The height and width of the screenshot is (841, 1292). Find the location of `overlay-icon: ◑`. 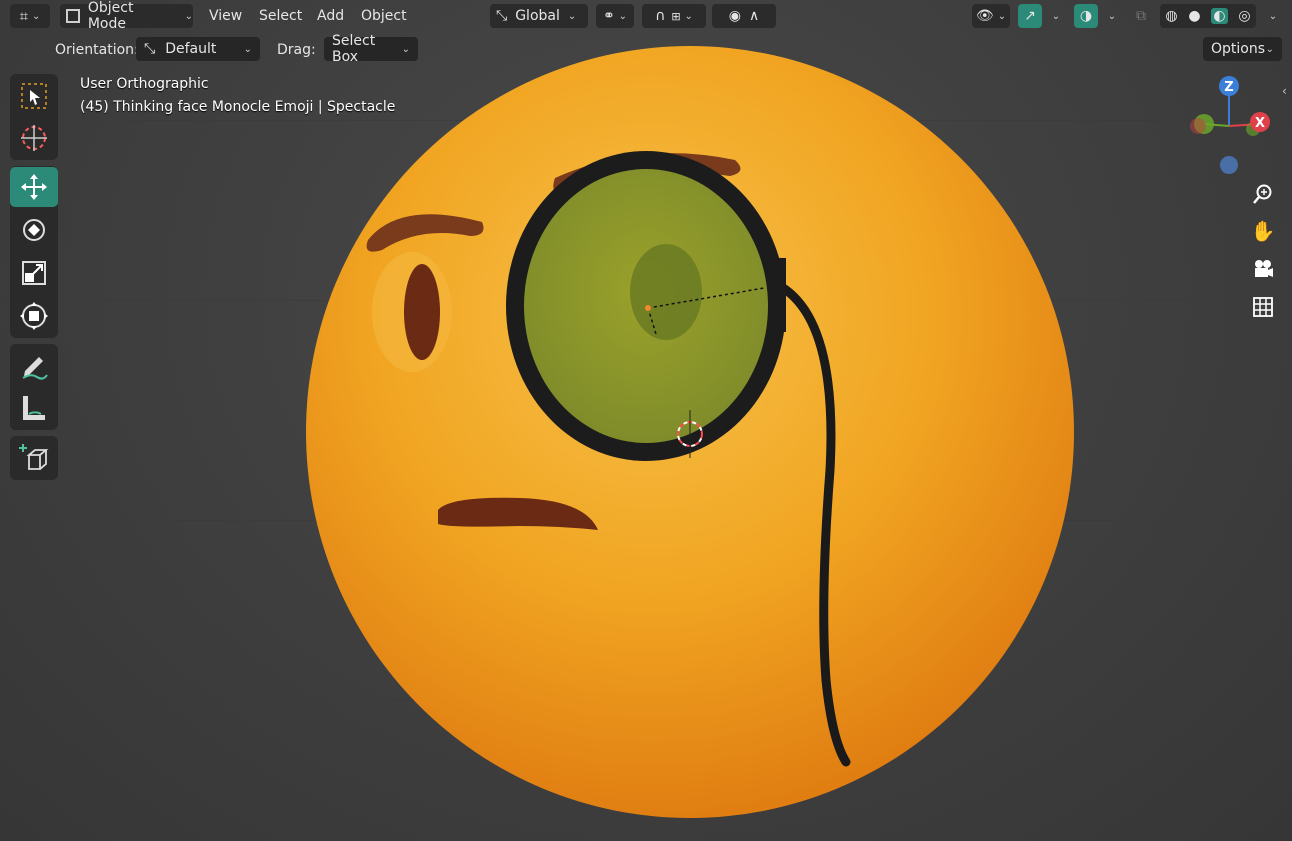

overlay-icon: ◑ is located at coordinates (1086, 16).